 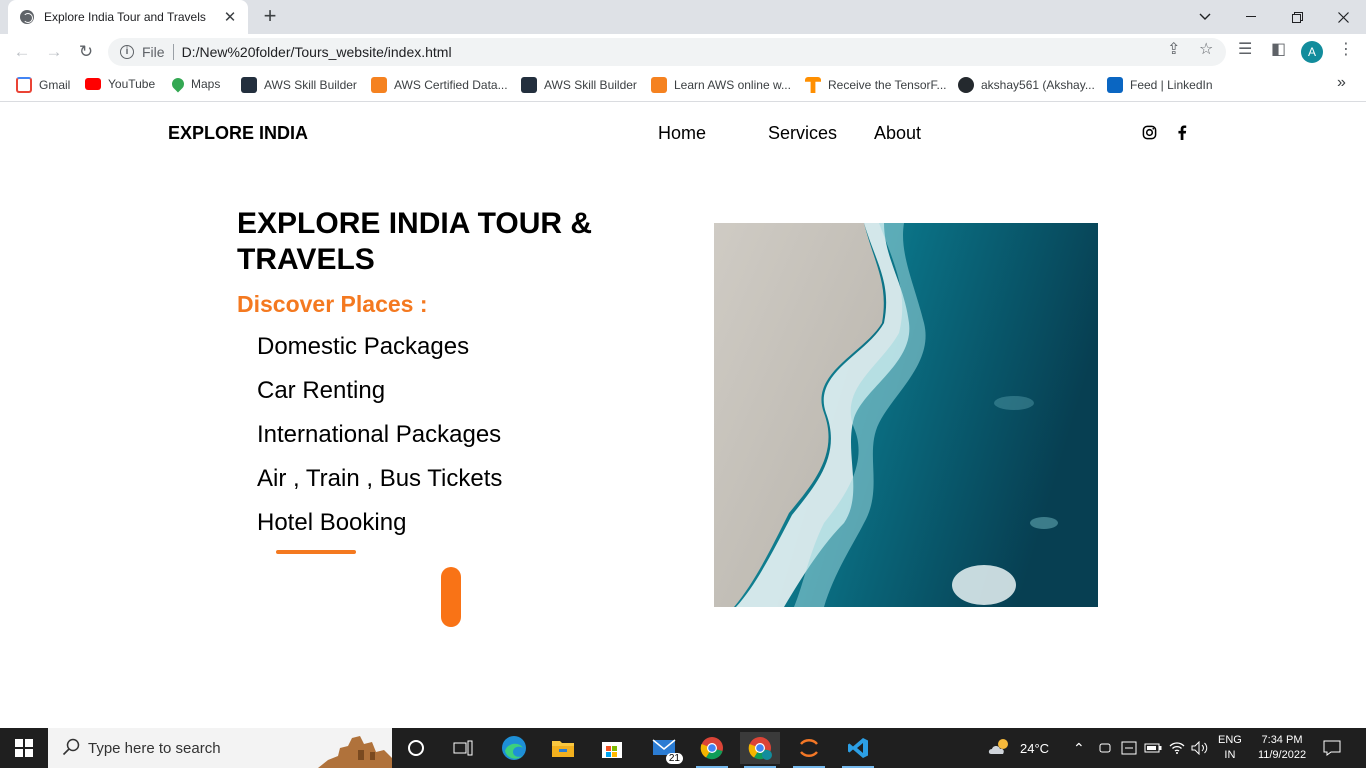 I want to click on globe-icon, so click(x=27, y=17).